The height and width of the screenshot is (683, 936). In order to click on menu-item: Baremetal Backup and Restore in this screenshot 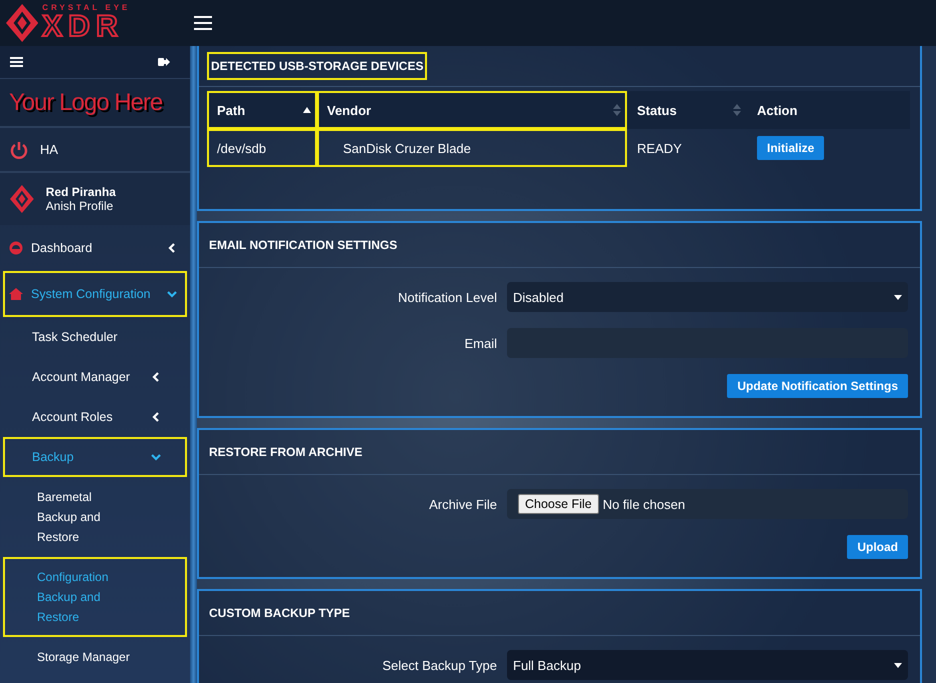, I will do `click(95, 517)`.